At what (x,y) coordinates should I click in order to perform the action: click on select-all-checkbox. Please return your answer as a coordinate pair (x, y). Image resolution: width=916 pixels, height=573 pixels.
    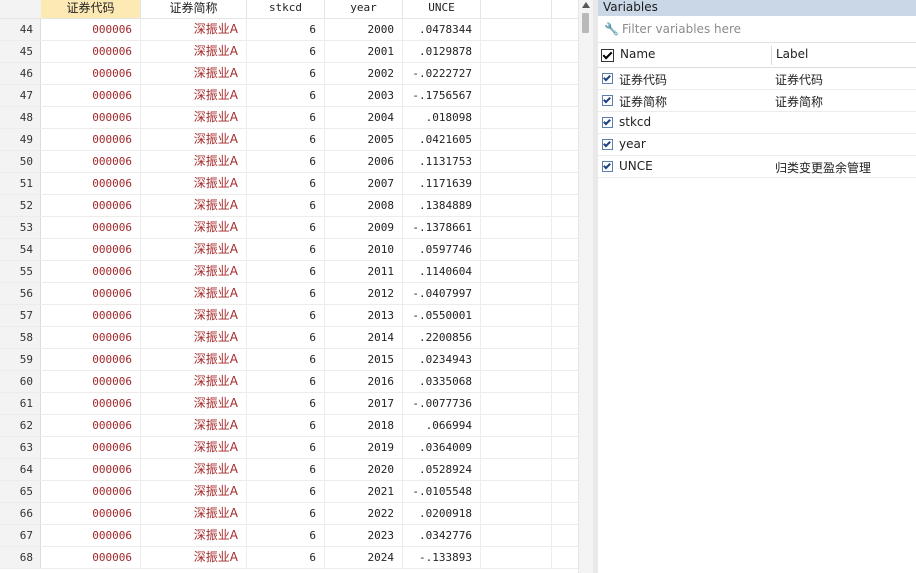
    Looking at the image, I should click on (607, 55).